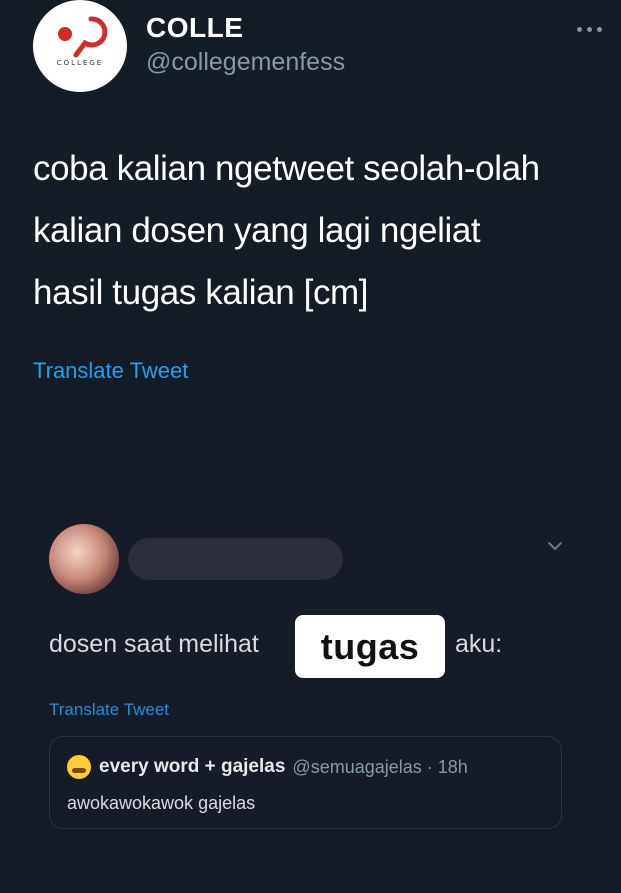 This screenshot has height=893, width=621. What do you see at coordinates (555, 546) in the screenshot?
I see `chevron-down-icon` at bounding box center [555, 546].